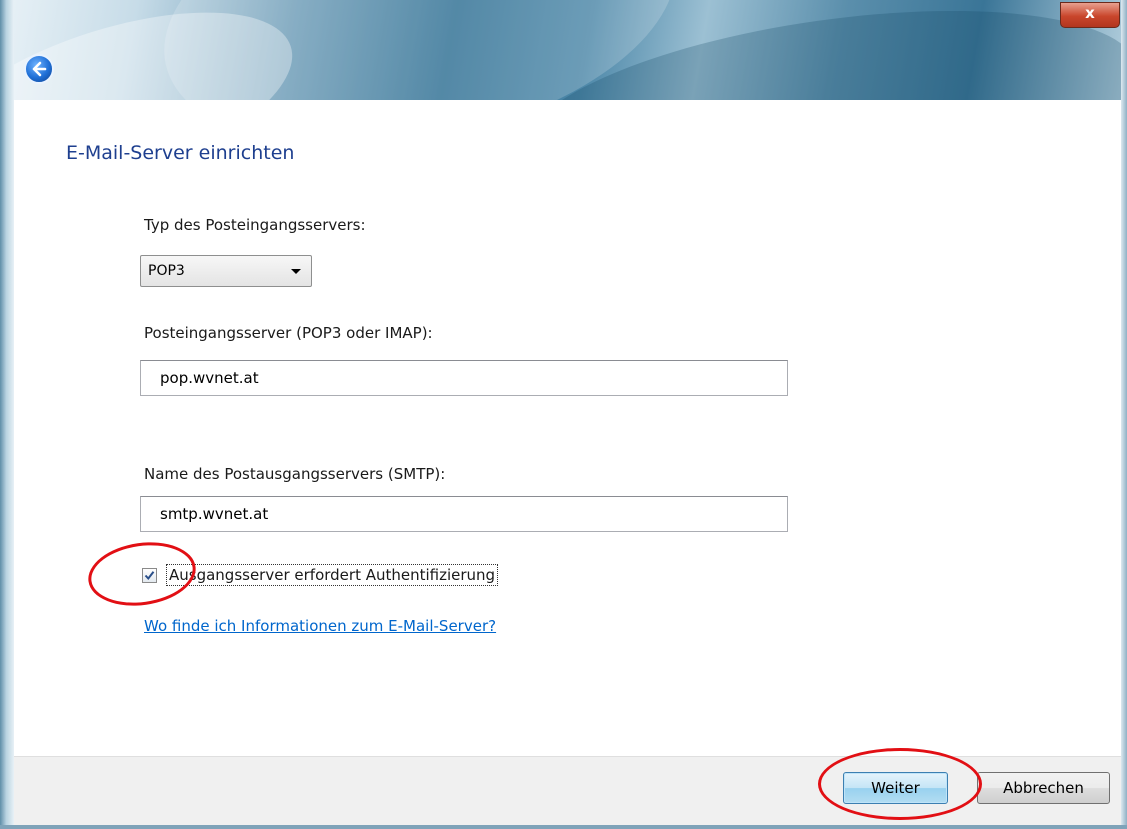  Describe the element at coordinates (7, 414) in the screenshot. I see `window-frame-left` at that location.